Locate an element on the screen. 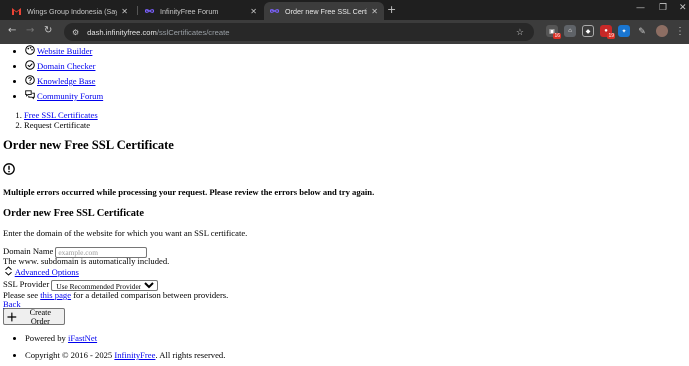  comparison-link: this page is located at coordinates (55, 295).